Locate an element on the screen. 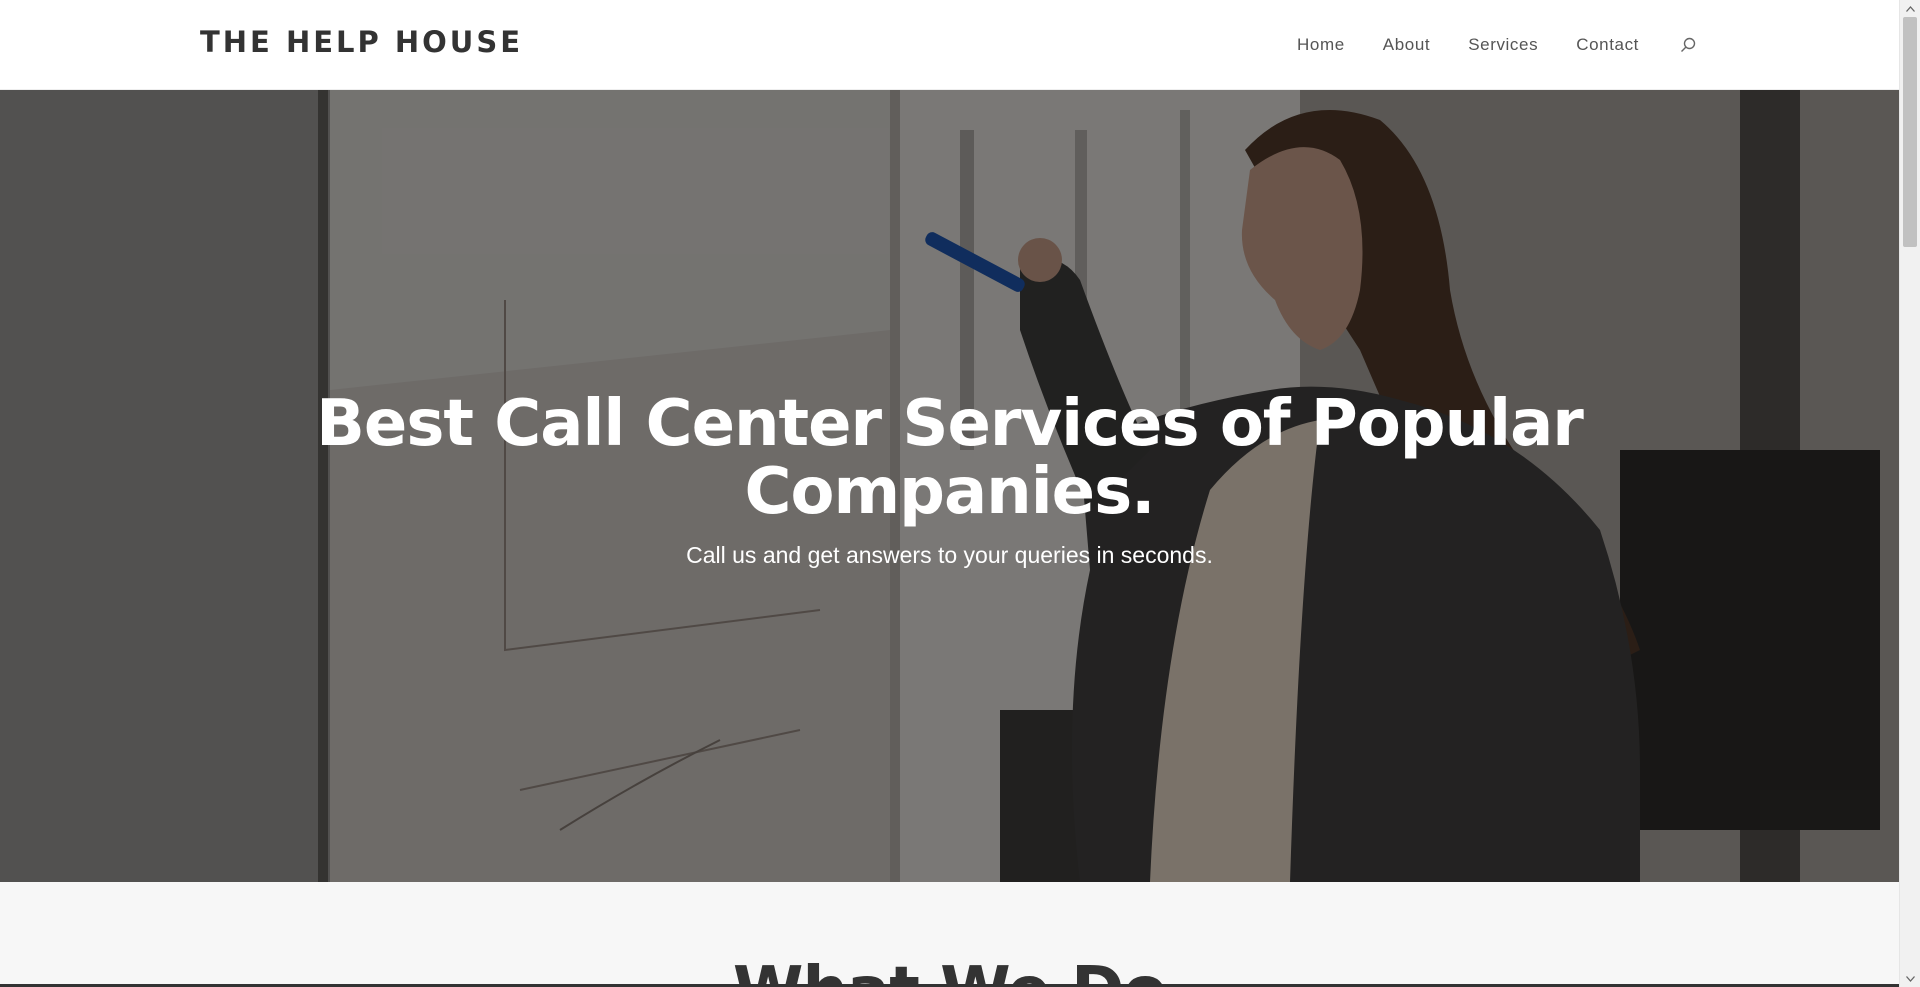 The height and width of the screenshot is (987, 1920). main-nav: Home About Services Contact is located at coordinates (1479, 45).